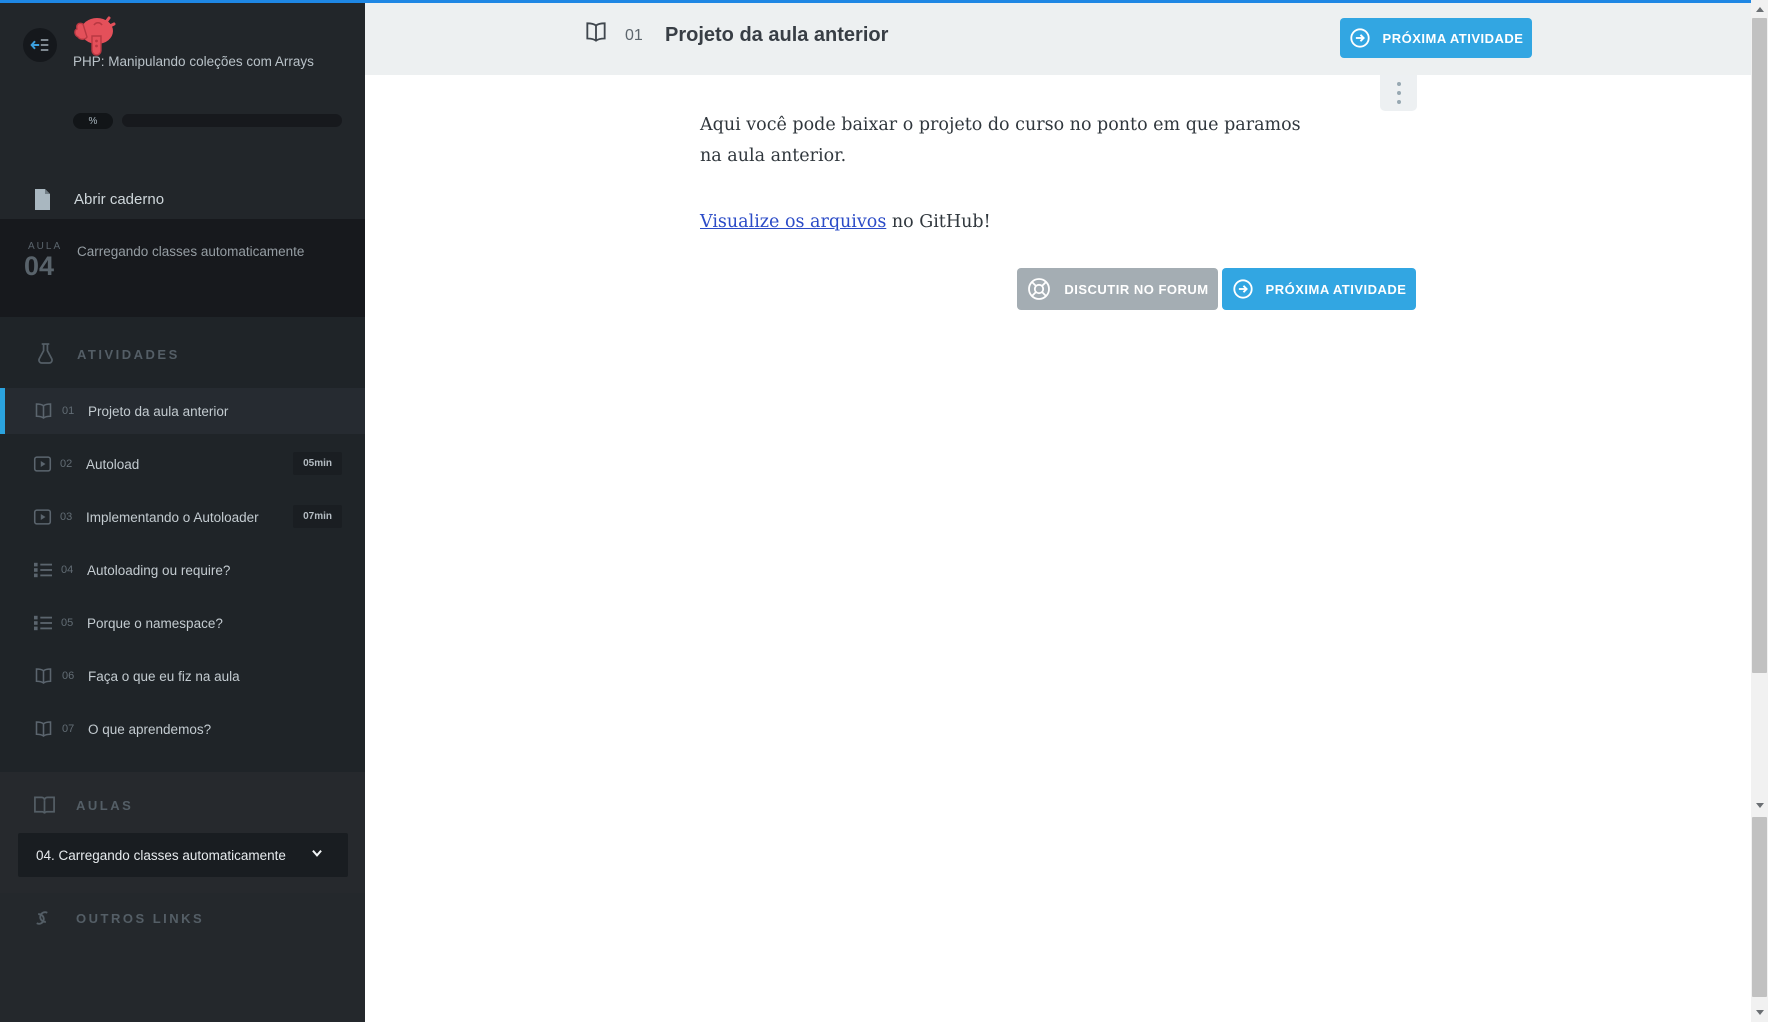 The width and height of the screenshot is (1768, 1022). I want to click on scrollbar-thumb-outer, so click(1759, 345).